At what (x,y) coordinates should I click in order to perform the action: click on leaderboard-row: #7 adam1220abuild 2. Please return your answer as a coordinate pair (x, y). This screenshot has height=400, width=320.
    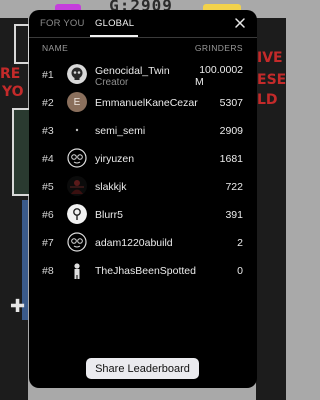
    Looking at the image, I should click on (143, 243).